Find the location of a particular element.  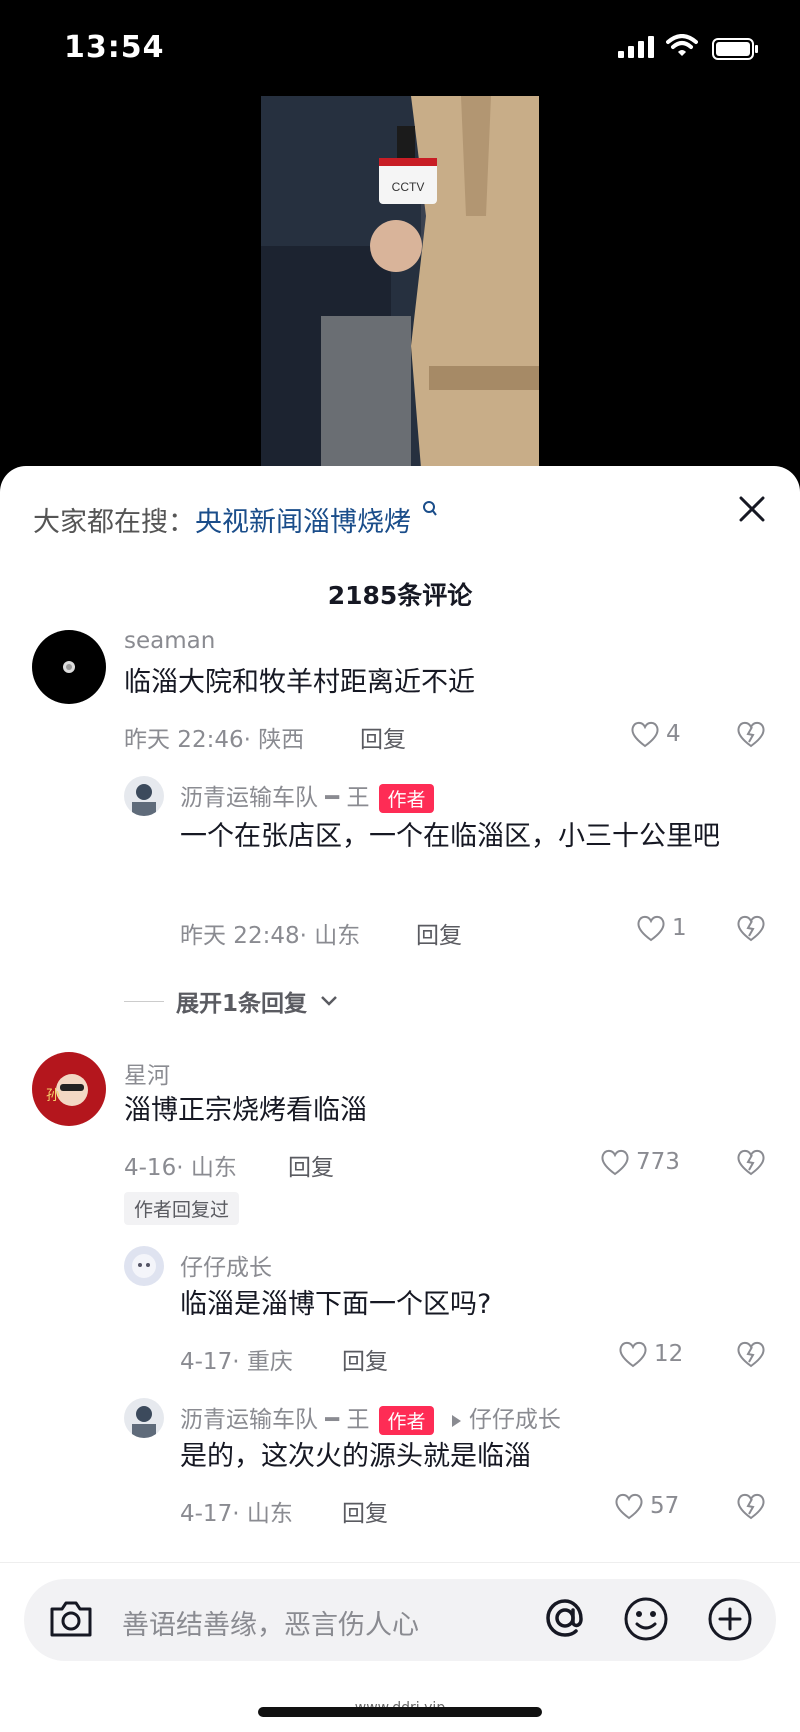

search-suggestion: 大家都在搜：央视新闻淄博烧烤 is located at coordinates (235, 519).